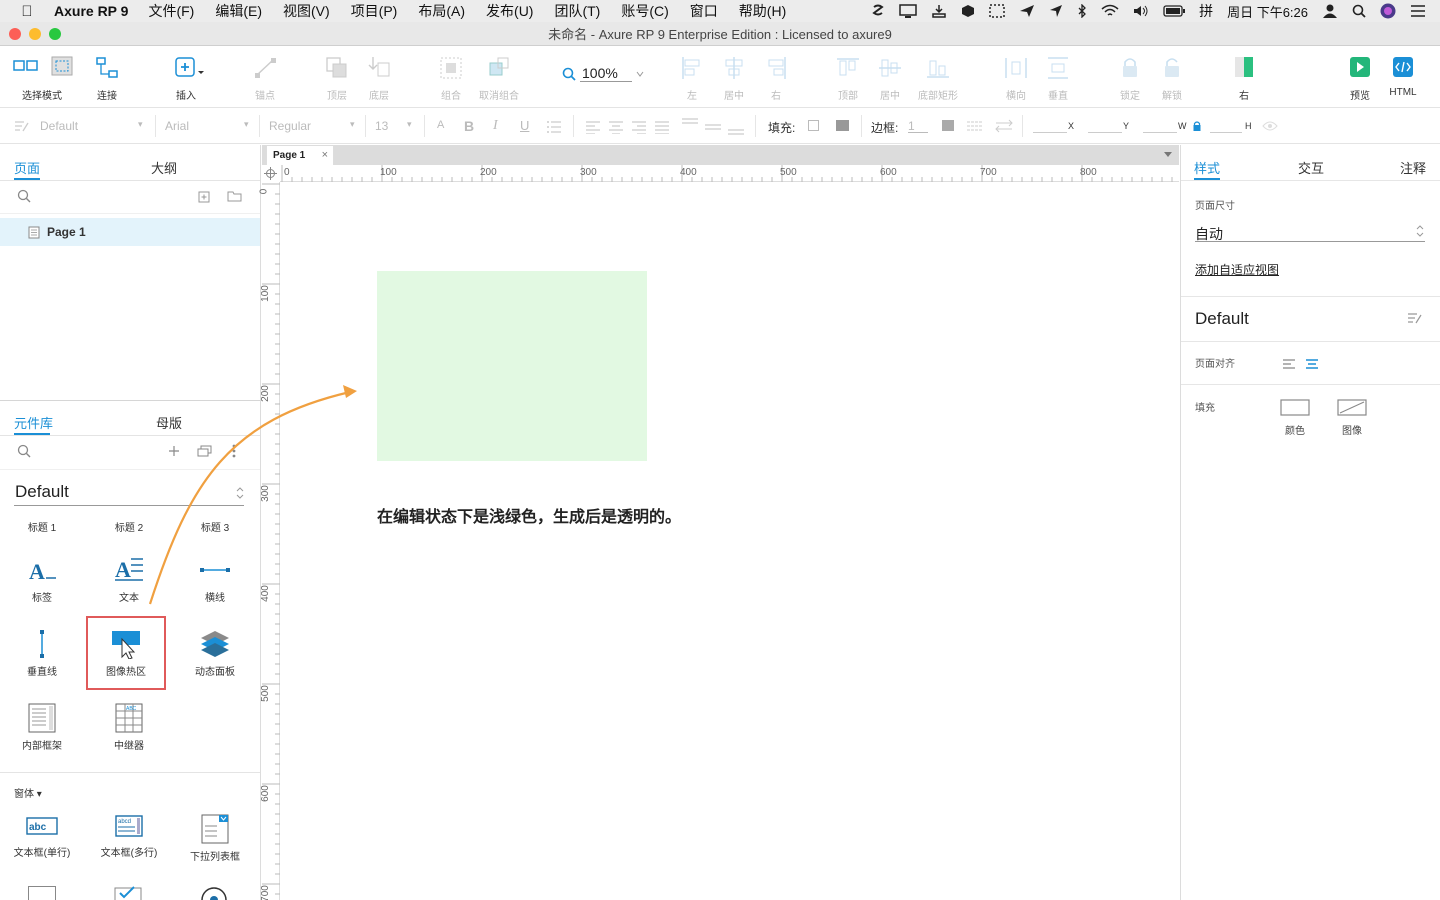 The image size is (1440, 900). What do you see at coordinates (42, 727) in the screenshot?
I see `widget-inline-frame: 内部框架` at bounding box center [42, 727].